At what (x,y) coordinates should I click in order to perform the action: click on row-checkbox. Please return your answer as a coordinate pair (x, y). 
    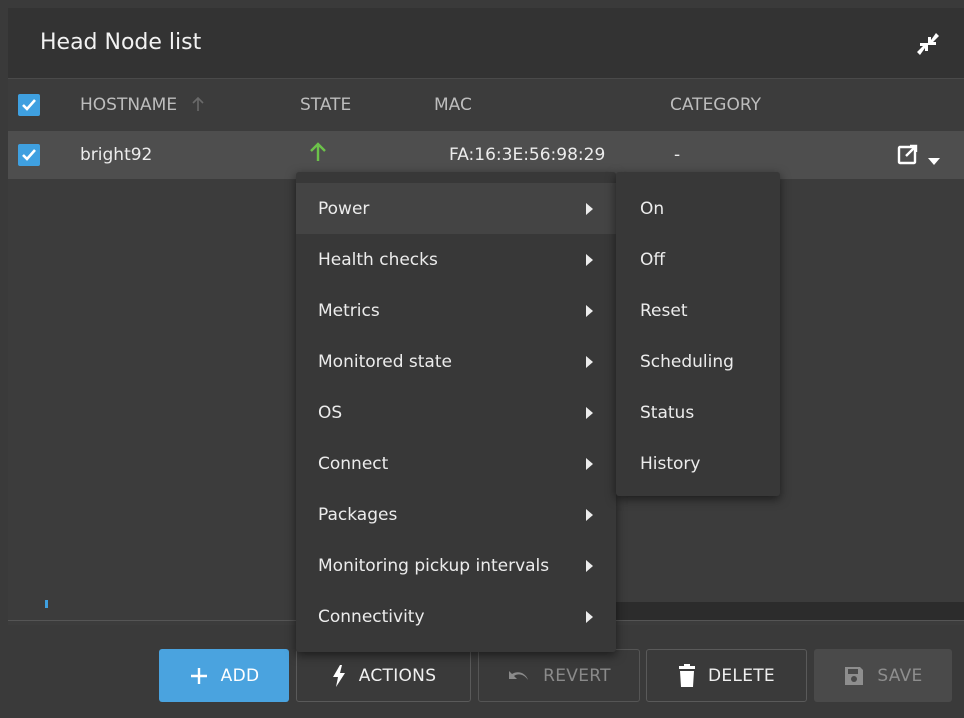
    Looking at the image, I should click on (29, 155).